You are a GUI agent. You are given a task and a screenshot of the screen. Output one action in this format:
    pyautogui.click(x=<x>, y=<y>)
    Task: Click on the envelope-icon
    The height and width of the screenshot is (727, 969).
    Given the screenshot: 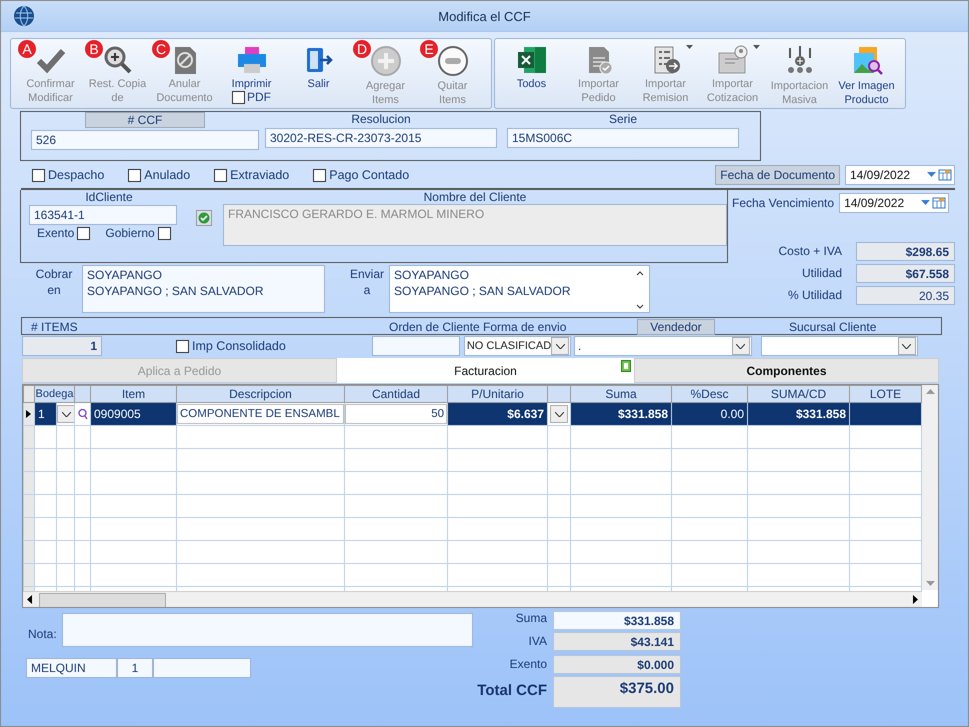 What is the action you would take?
    pyautogui.click(x=732, y=60)
    